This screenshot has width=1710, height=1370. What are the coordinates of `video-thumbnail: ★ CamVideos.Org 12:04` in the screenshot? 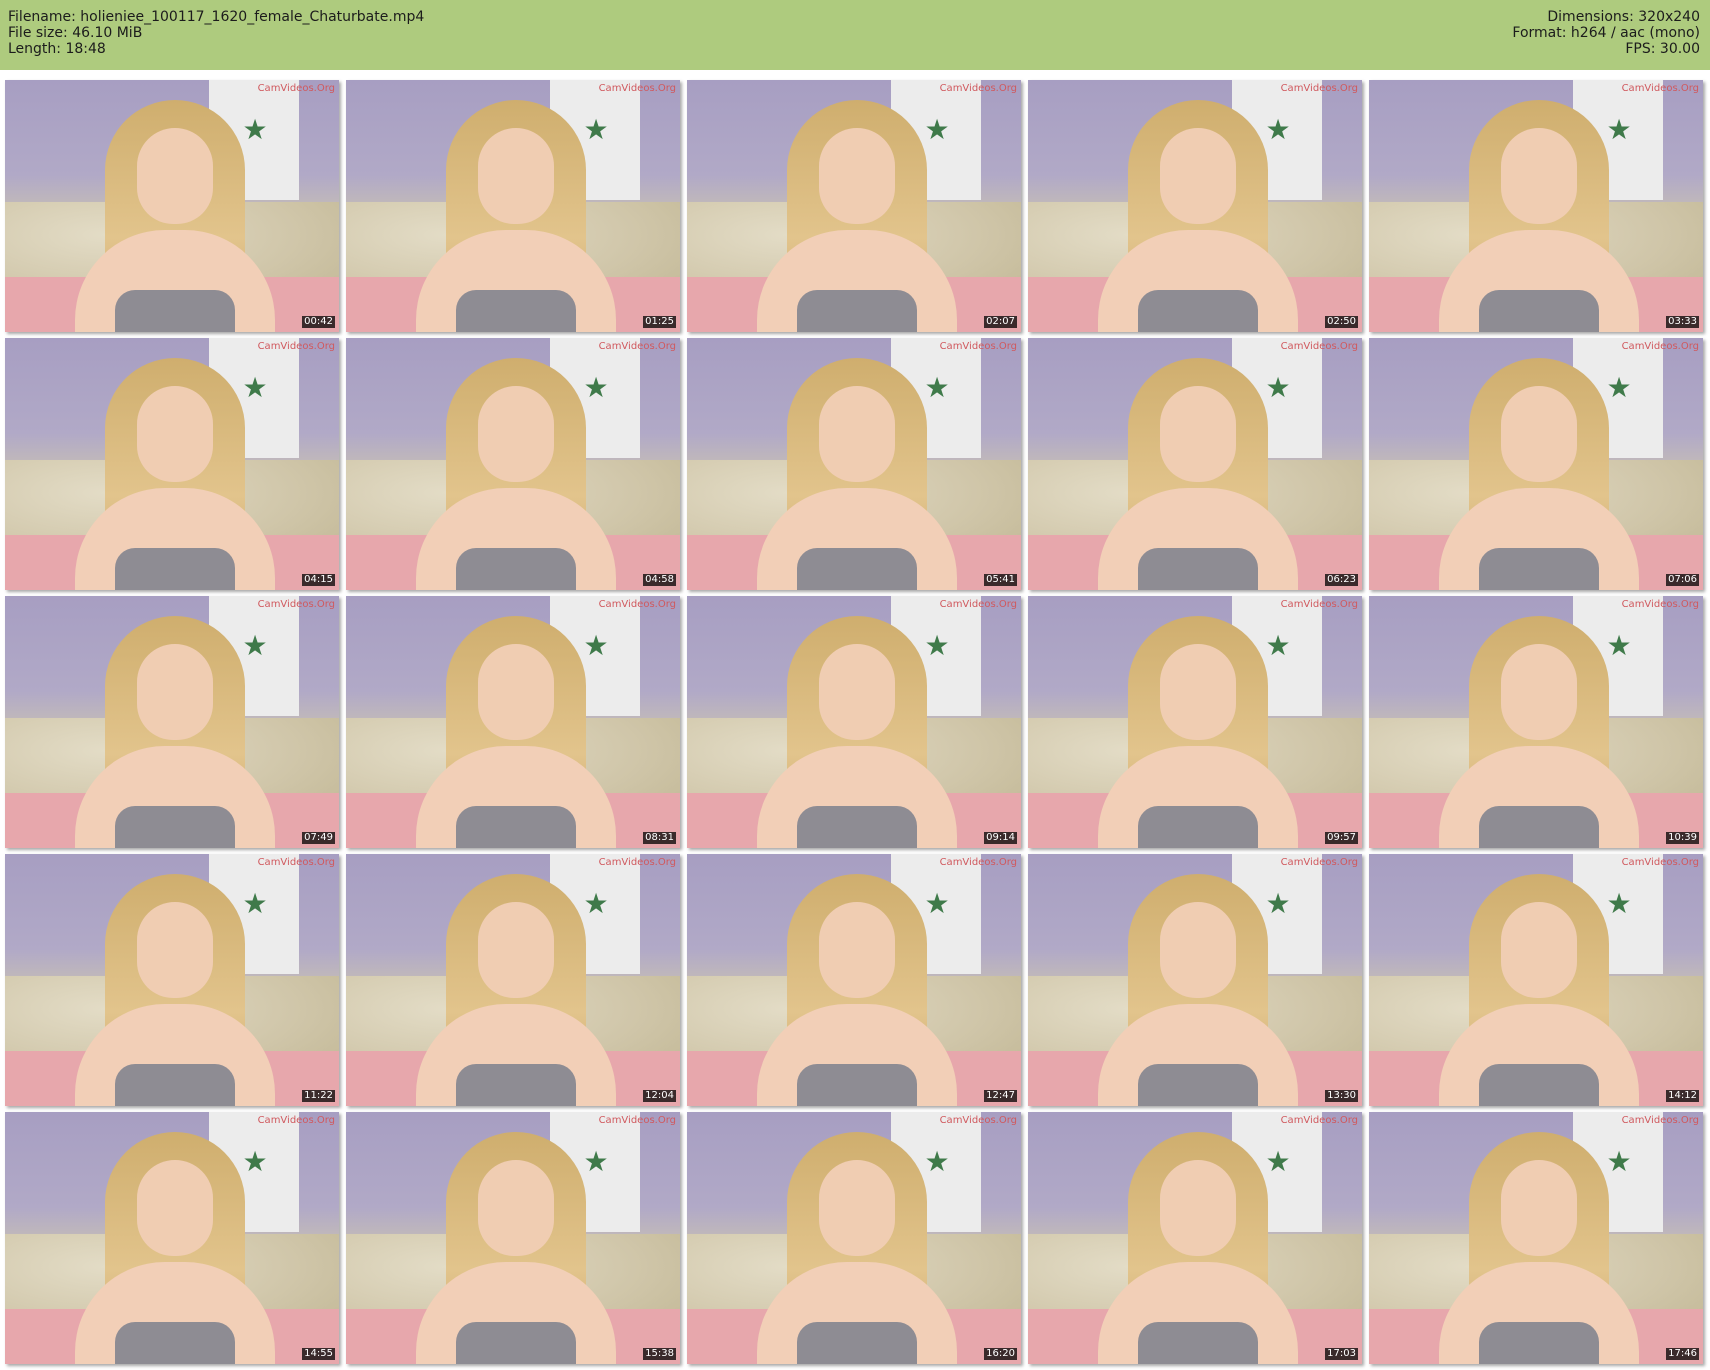 It's located at (513, 980).